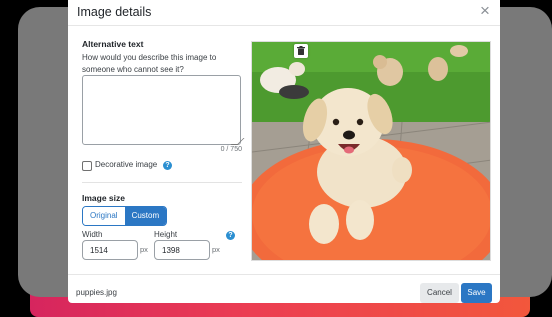 This screenshot has width=552, height=317. I want to click on size-option-custom: Custom, so click(145, 216).